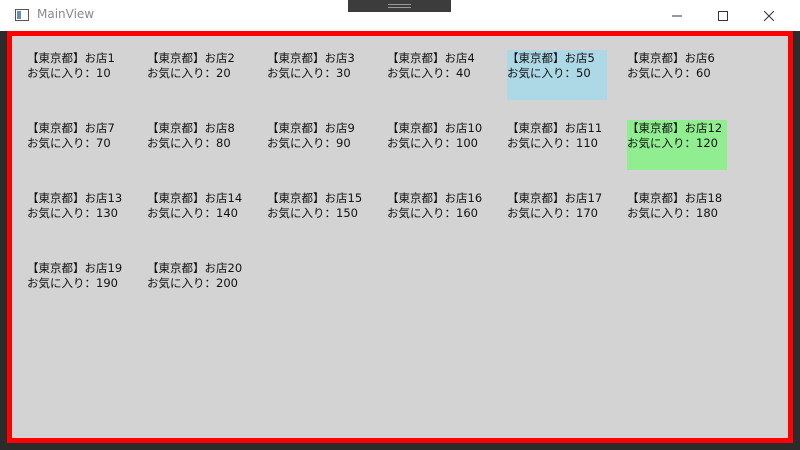  I want to click on minimize-button, so click(677, 15).